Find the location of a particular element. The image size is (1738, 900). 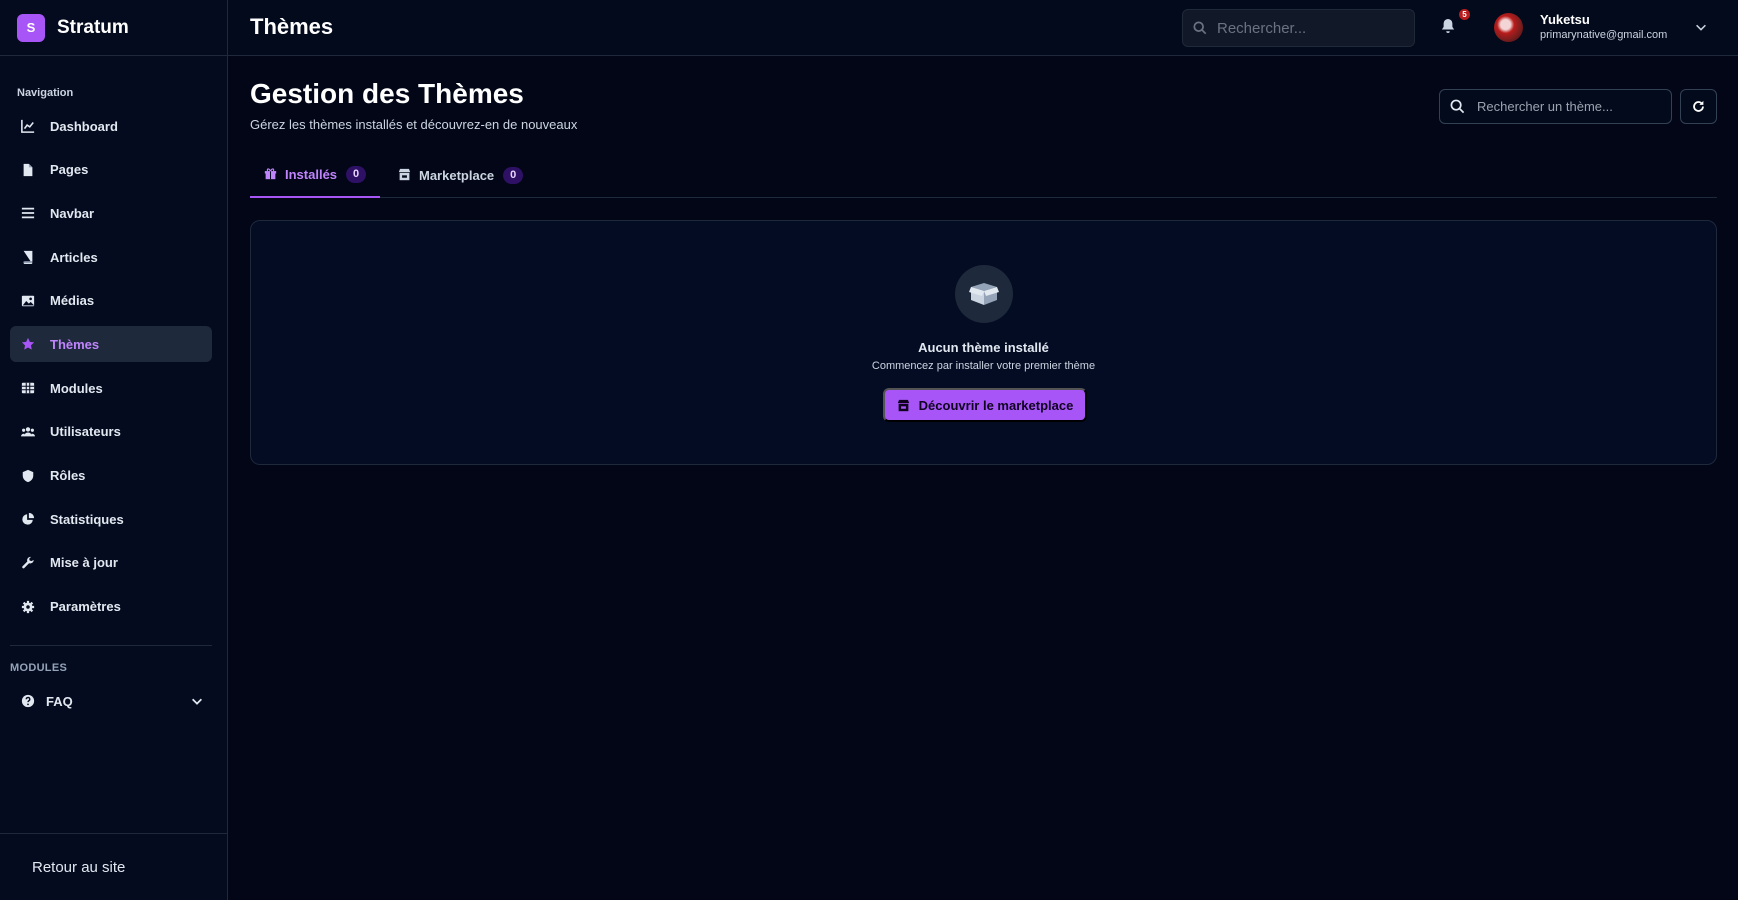

theme-tabs: Installés 0 Marketplace 0 is located at coordinates (983, 178).